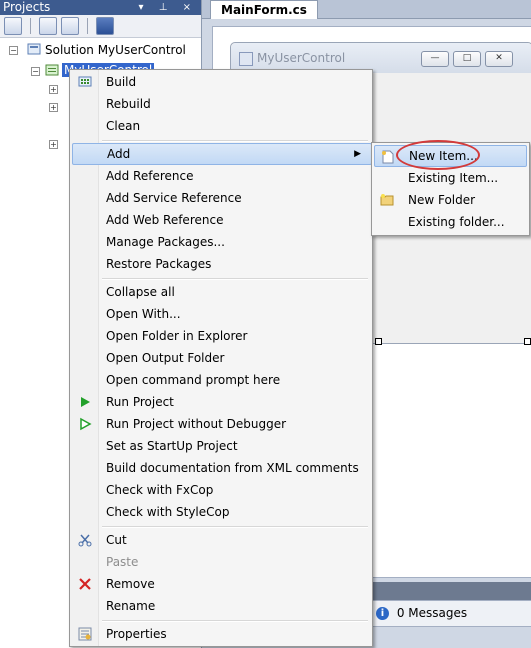 The height and width of the screenshot is (648, 531). I want to click on submenu-item-new-folder: New Folder, so click(450, 200).